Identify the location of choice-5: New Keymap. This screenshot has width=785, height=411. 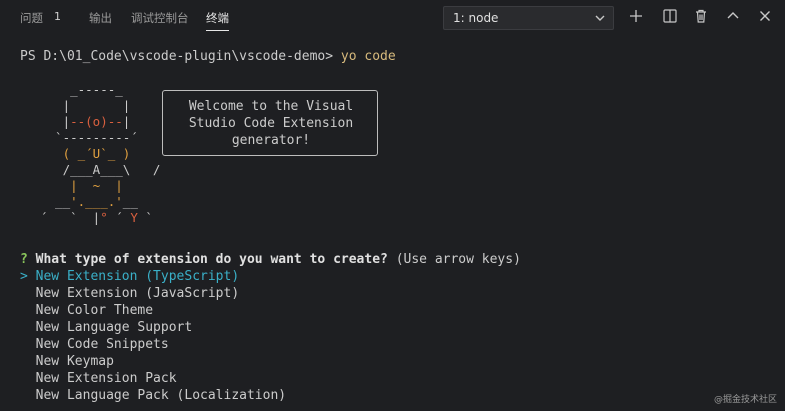
(67, 361).